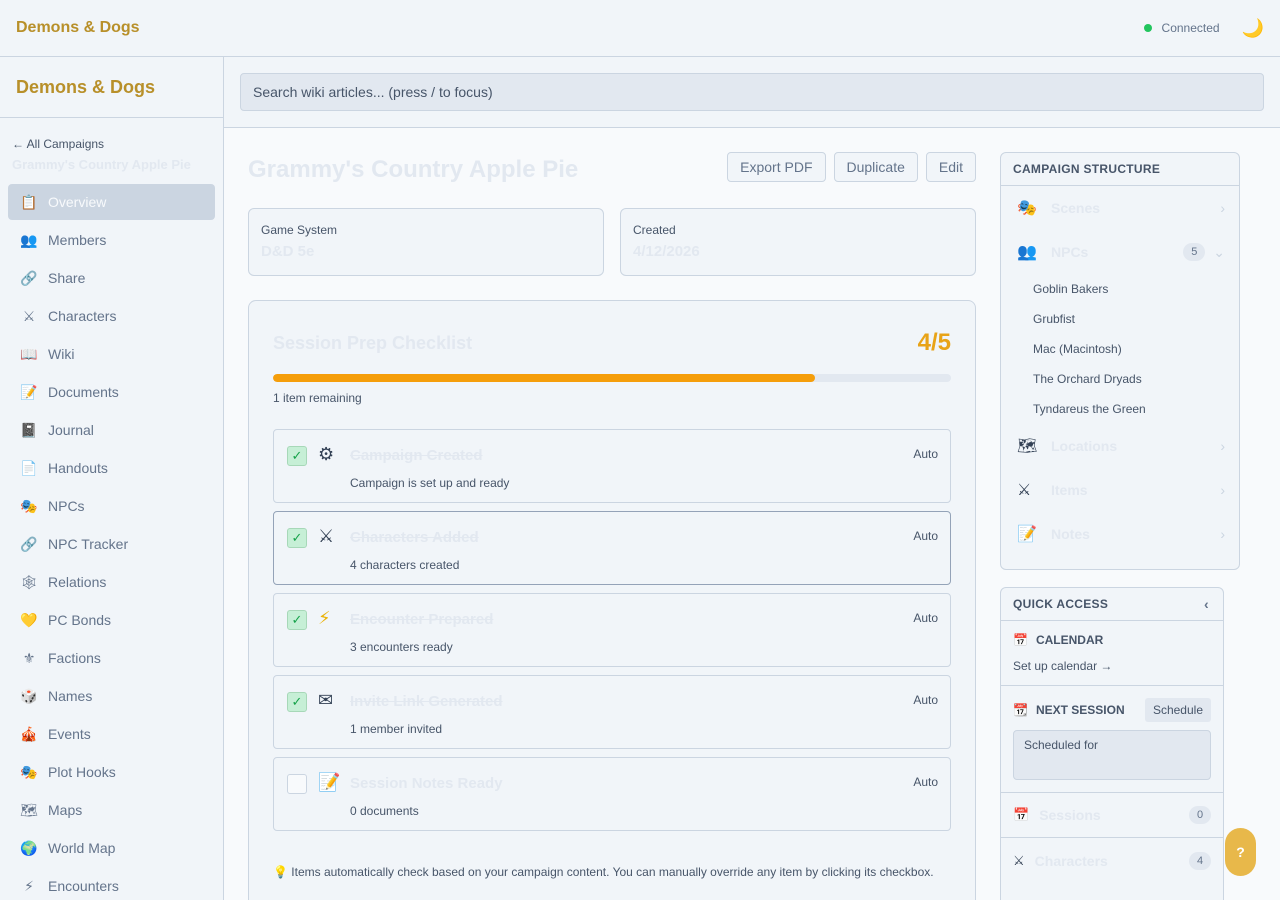 The image size is (1280, 900). I want to click on sidebar-item-npcs: 🎭 NPCs, so click(111, 506).